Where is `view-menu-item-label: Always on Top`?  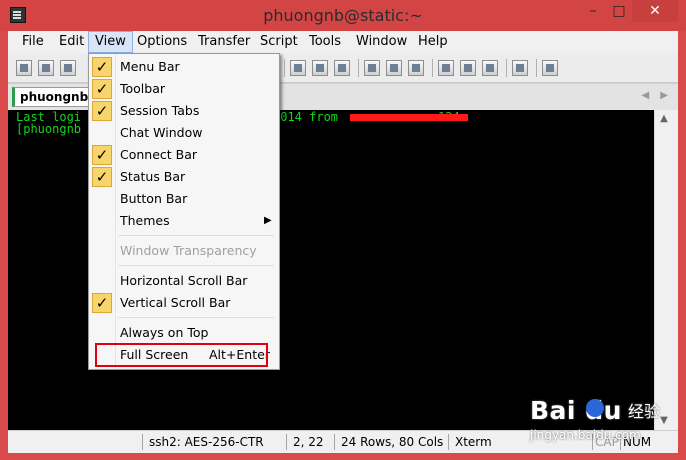
view-menu-item-label: Always on Top is located at coordinates (164, 332).